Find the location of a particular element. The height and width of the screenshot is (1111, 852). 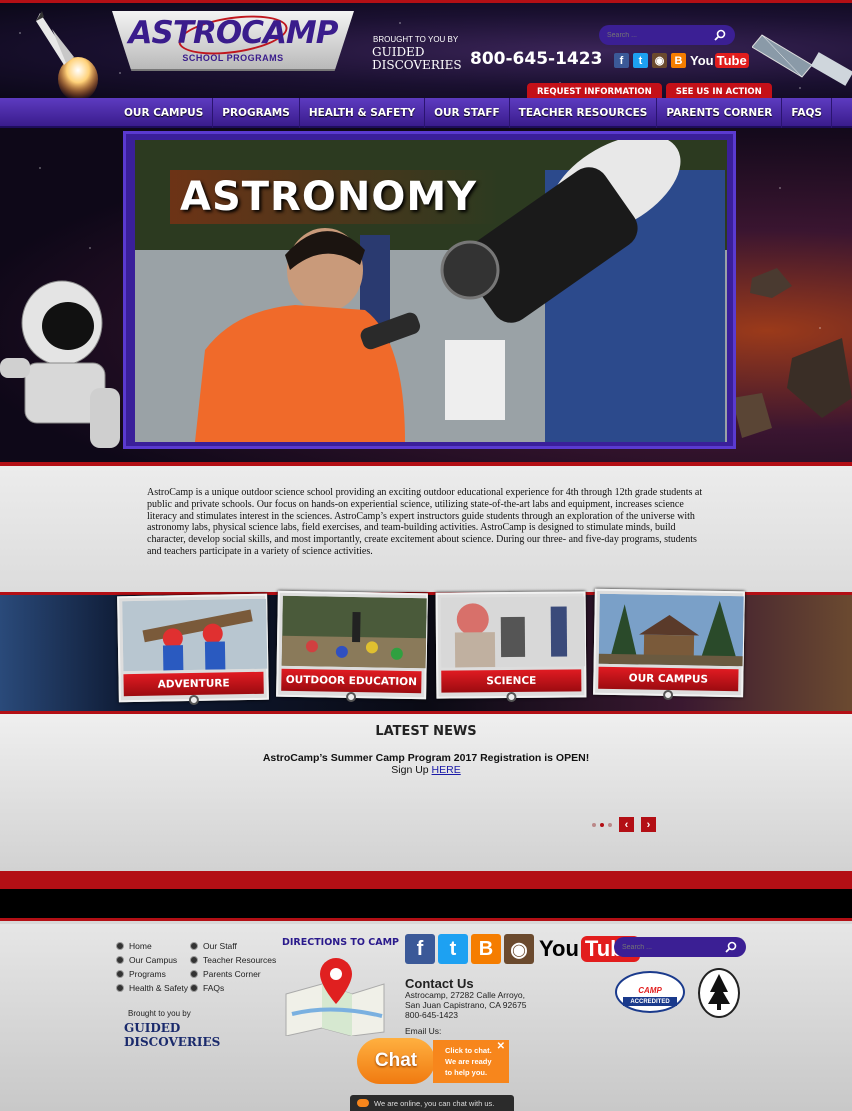

news-signup-link: HERE is located at coordinates (446, 770).